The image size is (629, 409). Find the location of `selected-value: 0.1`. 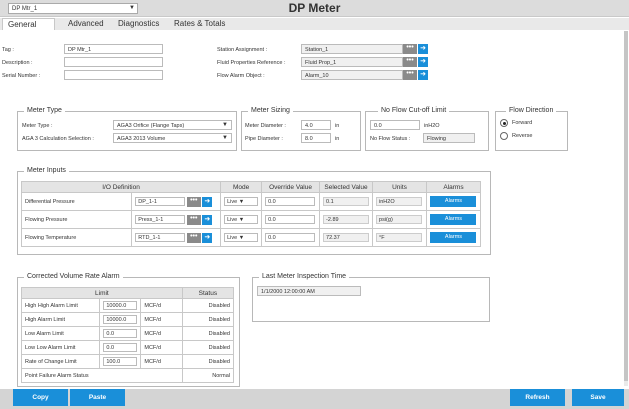

selected-value: 0.1 is located at coordinates (346, 201).